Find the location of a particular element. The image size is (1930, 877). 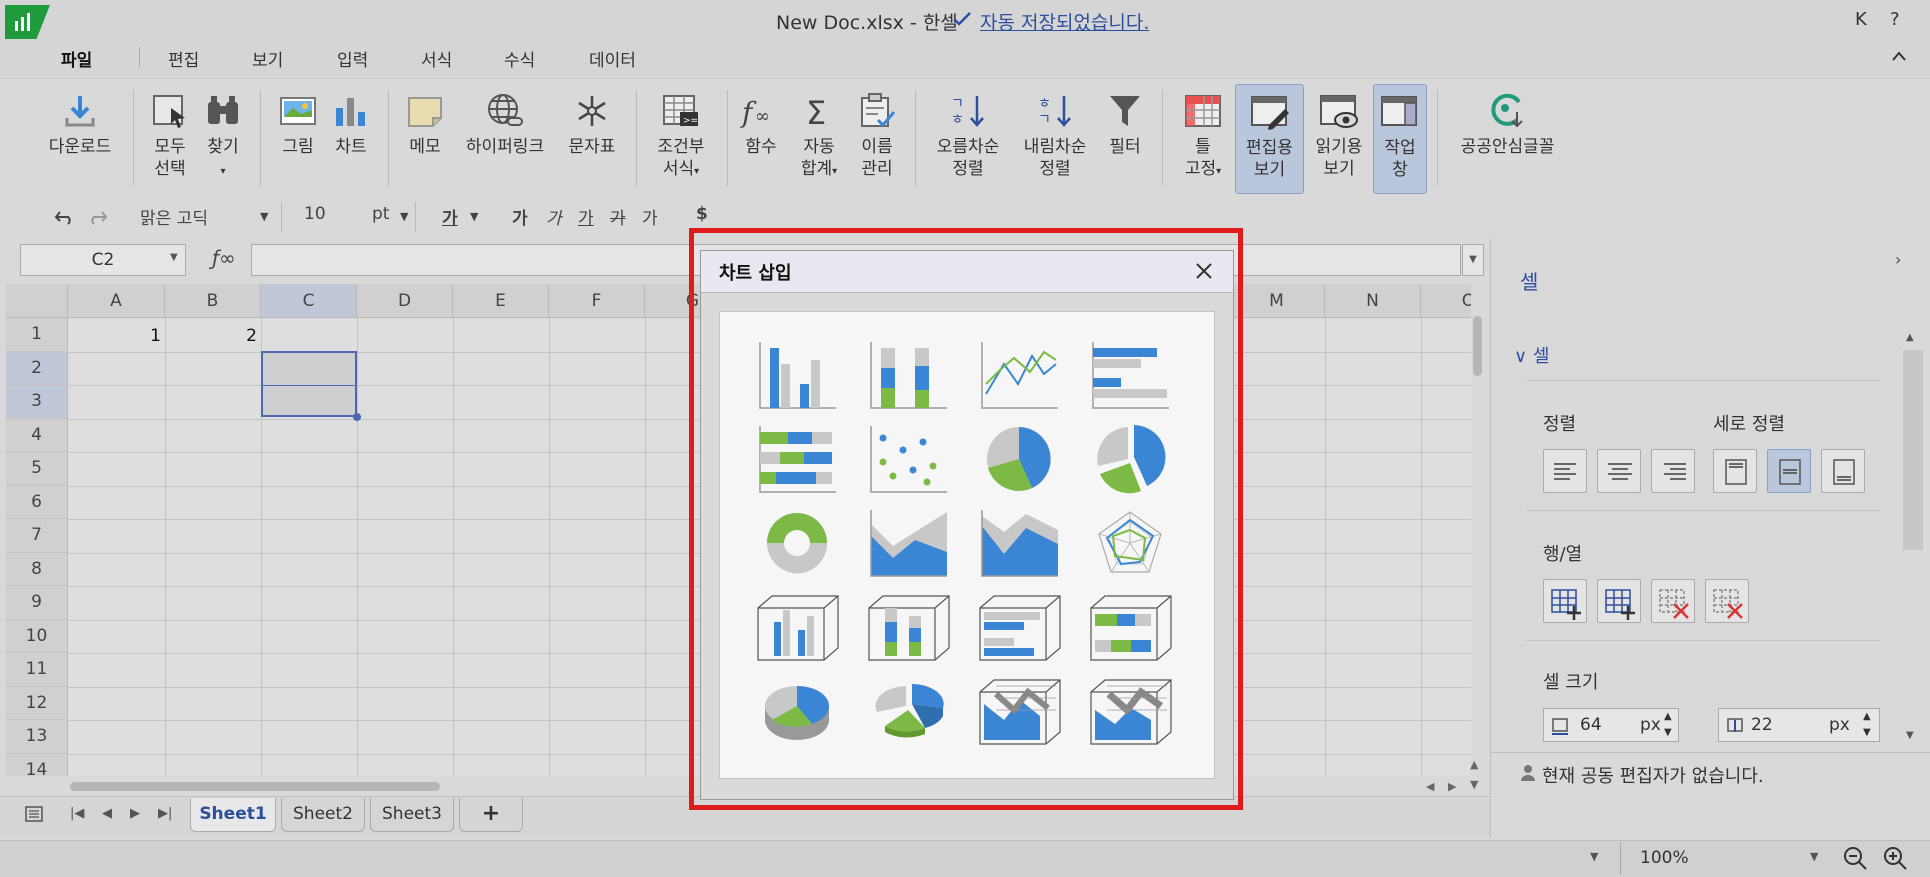

tab-file: 파일 is located at coordinates (76, 58).